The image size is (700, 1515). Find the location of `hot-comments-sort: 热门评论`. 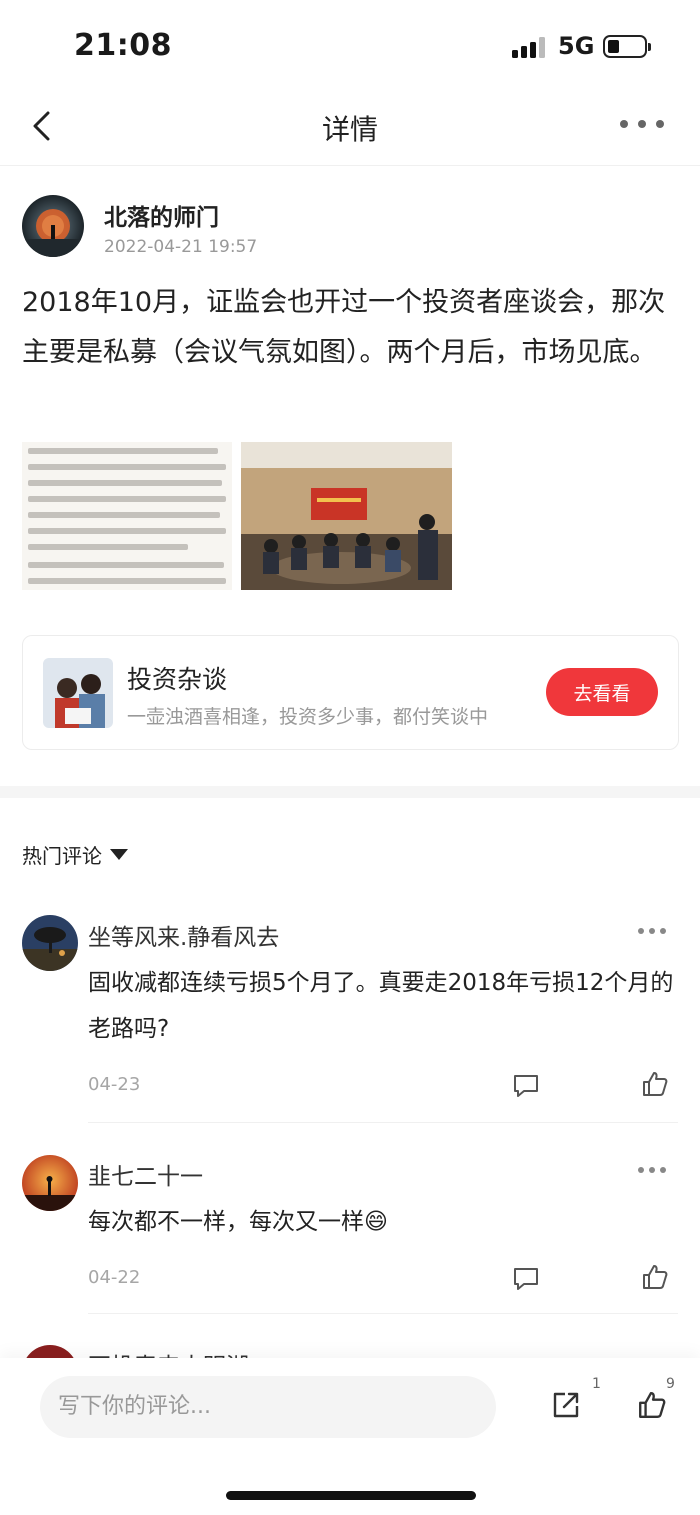

hot-comments-sort: 热门评论 is located at coordinates (75, 854).